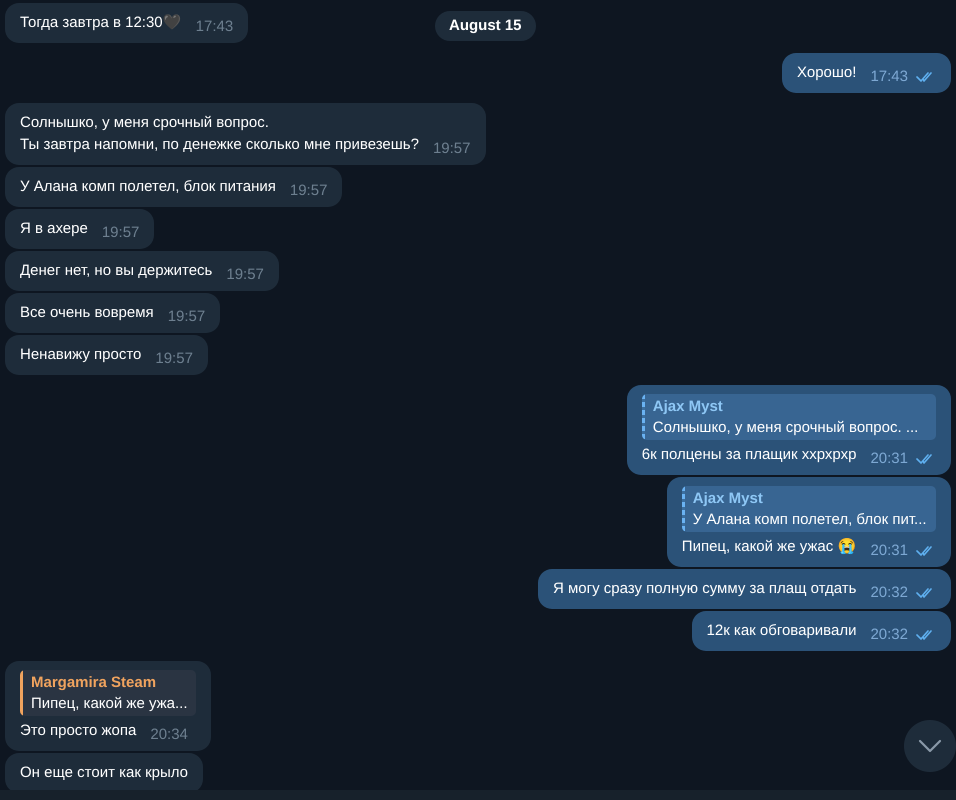 The width and height of the screenshot is (956, 800). I want to click on reply-author: Margamira Steam, so click(94, 683).